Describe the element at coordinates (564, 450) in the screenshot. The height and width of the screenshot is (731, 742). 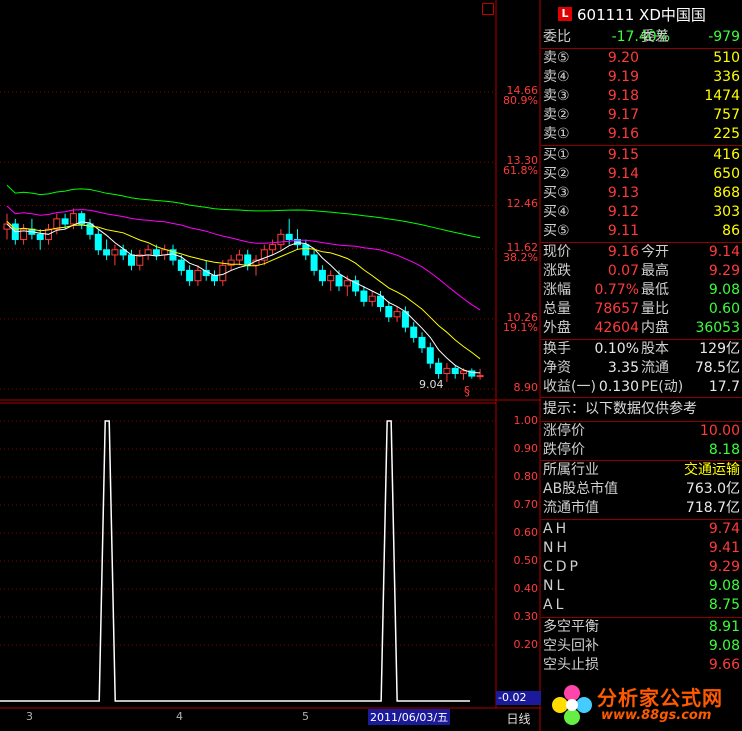
I see `limit-label: 跌停价` at that location.